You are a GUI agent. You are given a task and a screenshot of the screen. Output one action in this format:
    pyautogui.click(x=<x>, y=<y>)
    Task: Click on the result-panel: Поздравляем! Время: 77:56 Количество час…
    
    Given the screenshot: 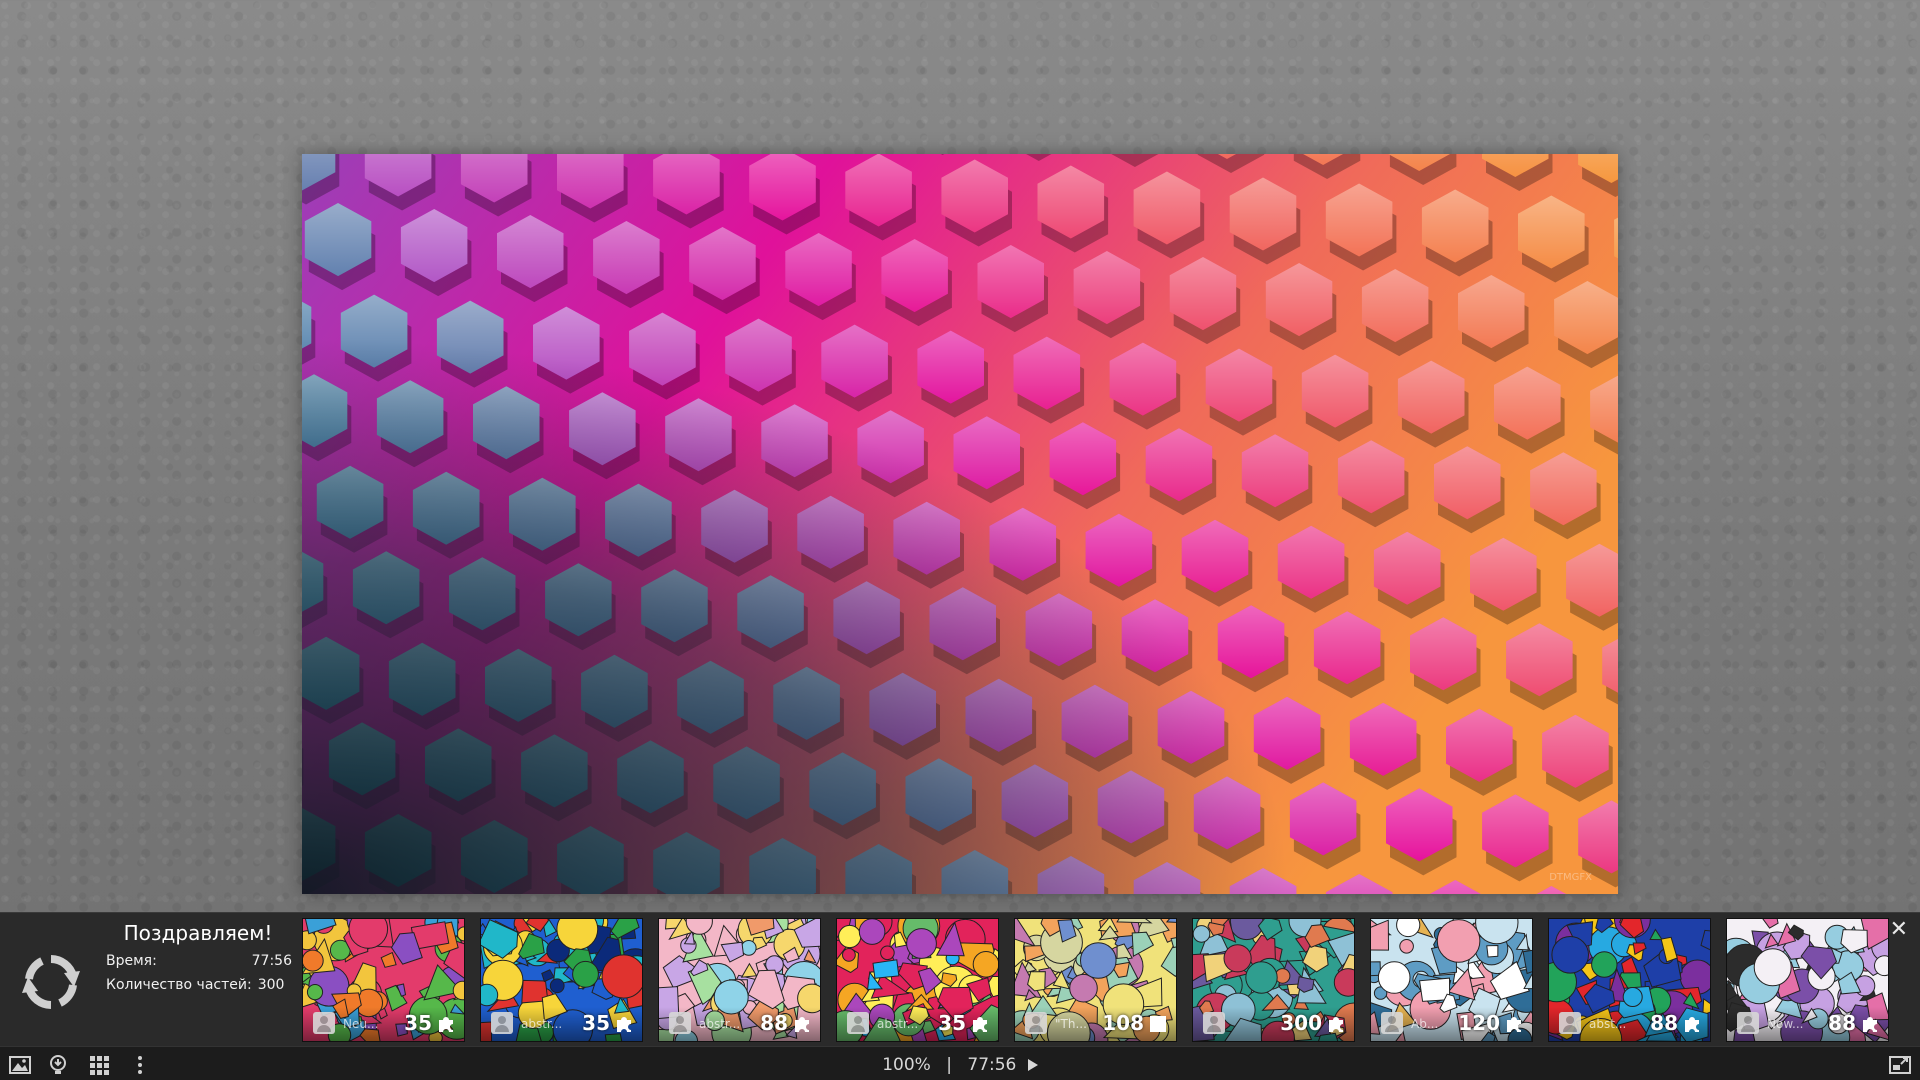 What is the action you would take?
    pyautogui.click(x=960, y=979)
    